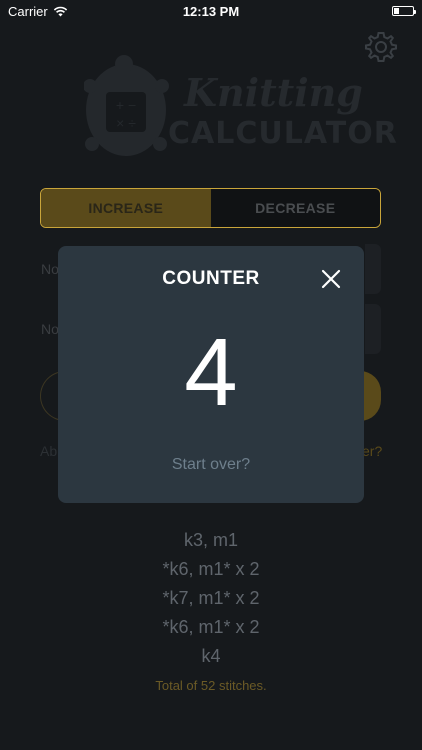 This screenshot has width=422, height=750. I want to click on logo-line2: CALCULATOR, so click(283, 133).